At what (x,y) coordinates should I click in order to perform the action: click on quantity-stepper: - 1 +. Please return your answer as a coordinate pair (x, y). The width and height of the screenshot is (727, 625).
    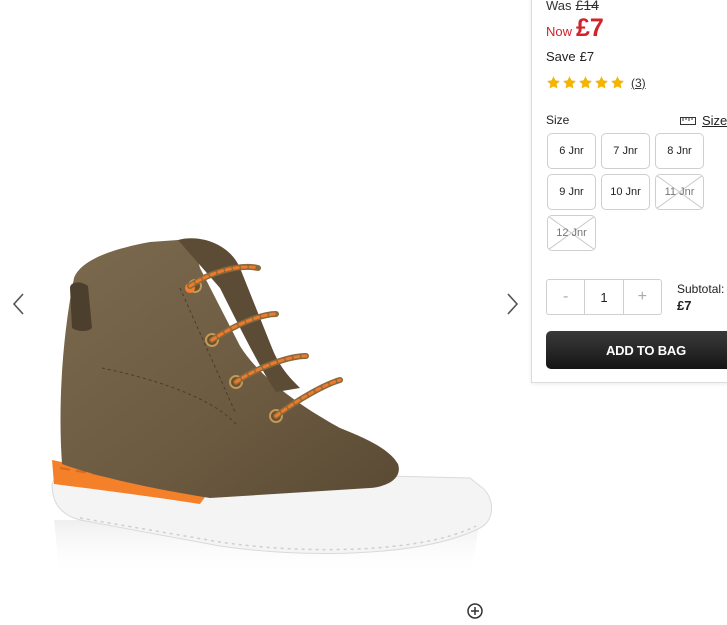
    Looking at the image, I should click on (604, 297).